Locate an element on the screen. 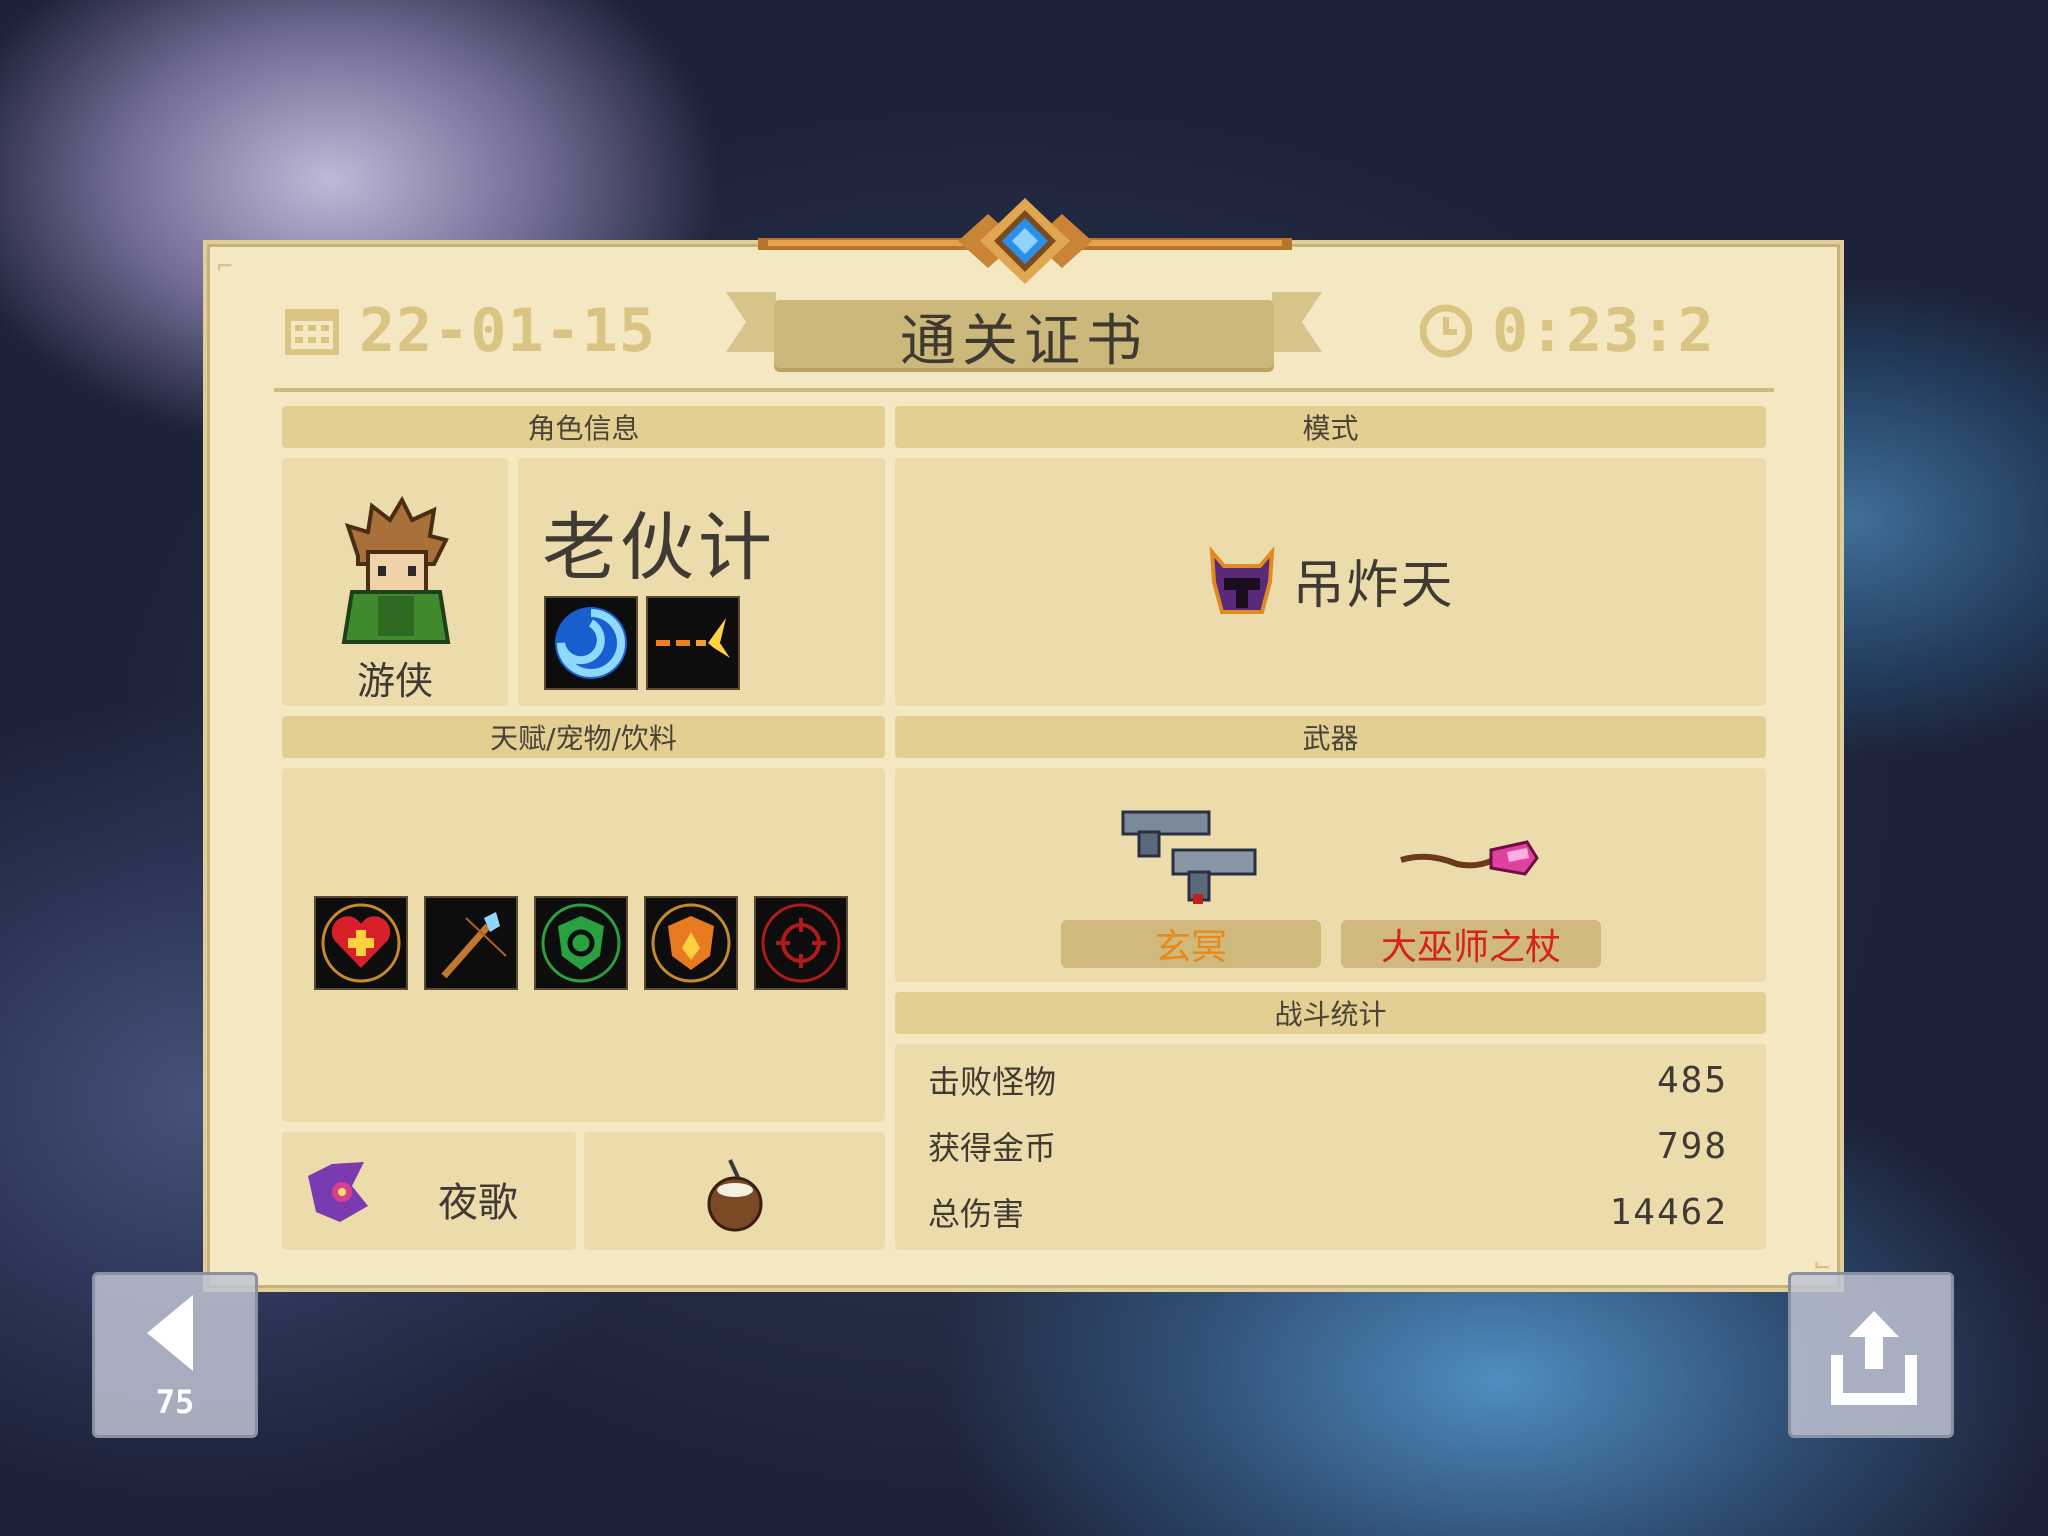 The width and height of the screenshot is (2048, 1536). share-icon is located at coordinates (1874, 1358).